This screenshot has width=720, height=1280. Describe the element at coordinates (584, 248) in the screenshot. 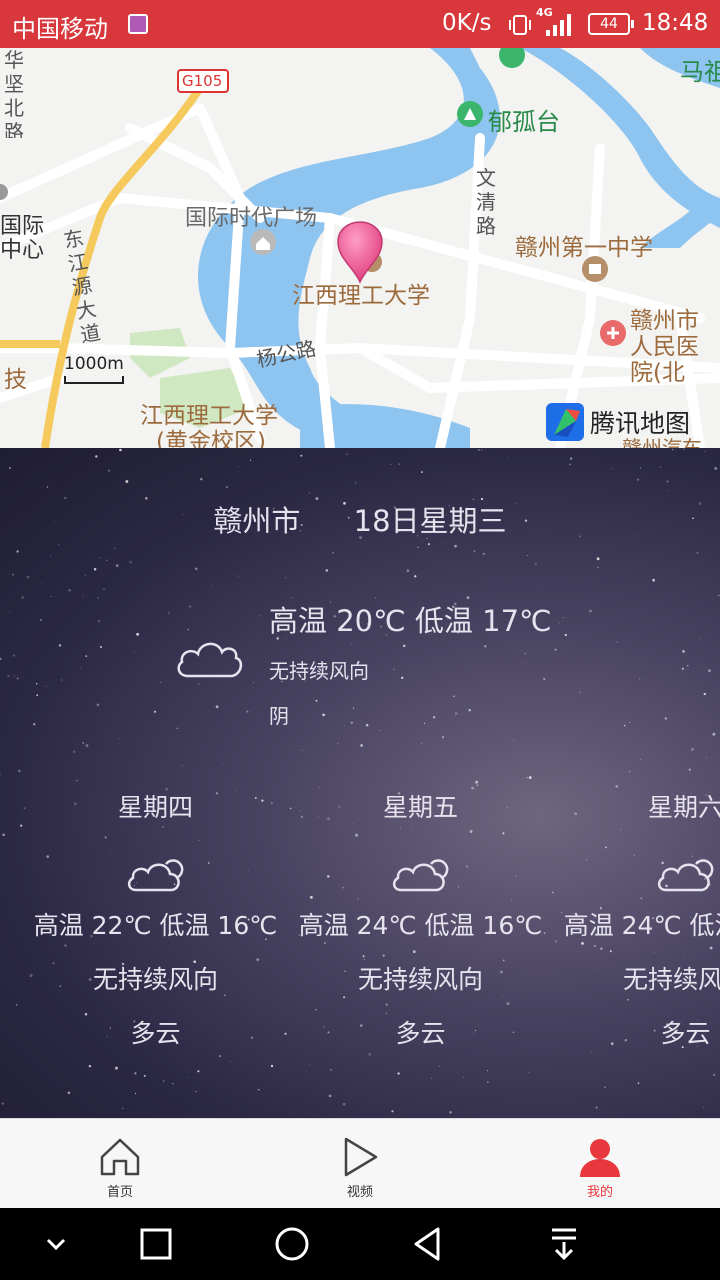

I see `poi-ganzhou-no1-school: 赣州第一中学` at that location.